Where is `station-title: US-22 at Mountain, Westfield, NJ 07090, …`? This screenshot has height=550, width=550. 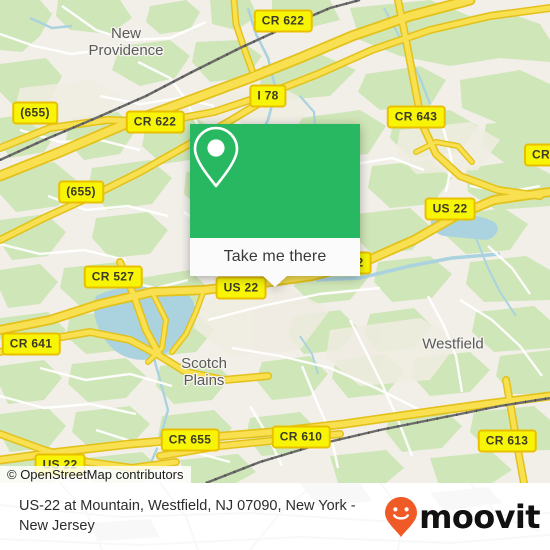
station-title: US-22 at Mountain, Westfield, NJ 07090, … is located at coordinates (187, 516).